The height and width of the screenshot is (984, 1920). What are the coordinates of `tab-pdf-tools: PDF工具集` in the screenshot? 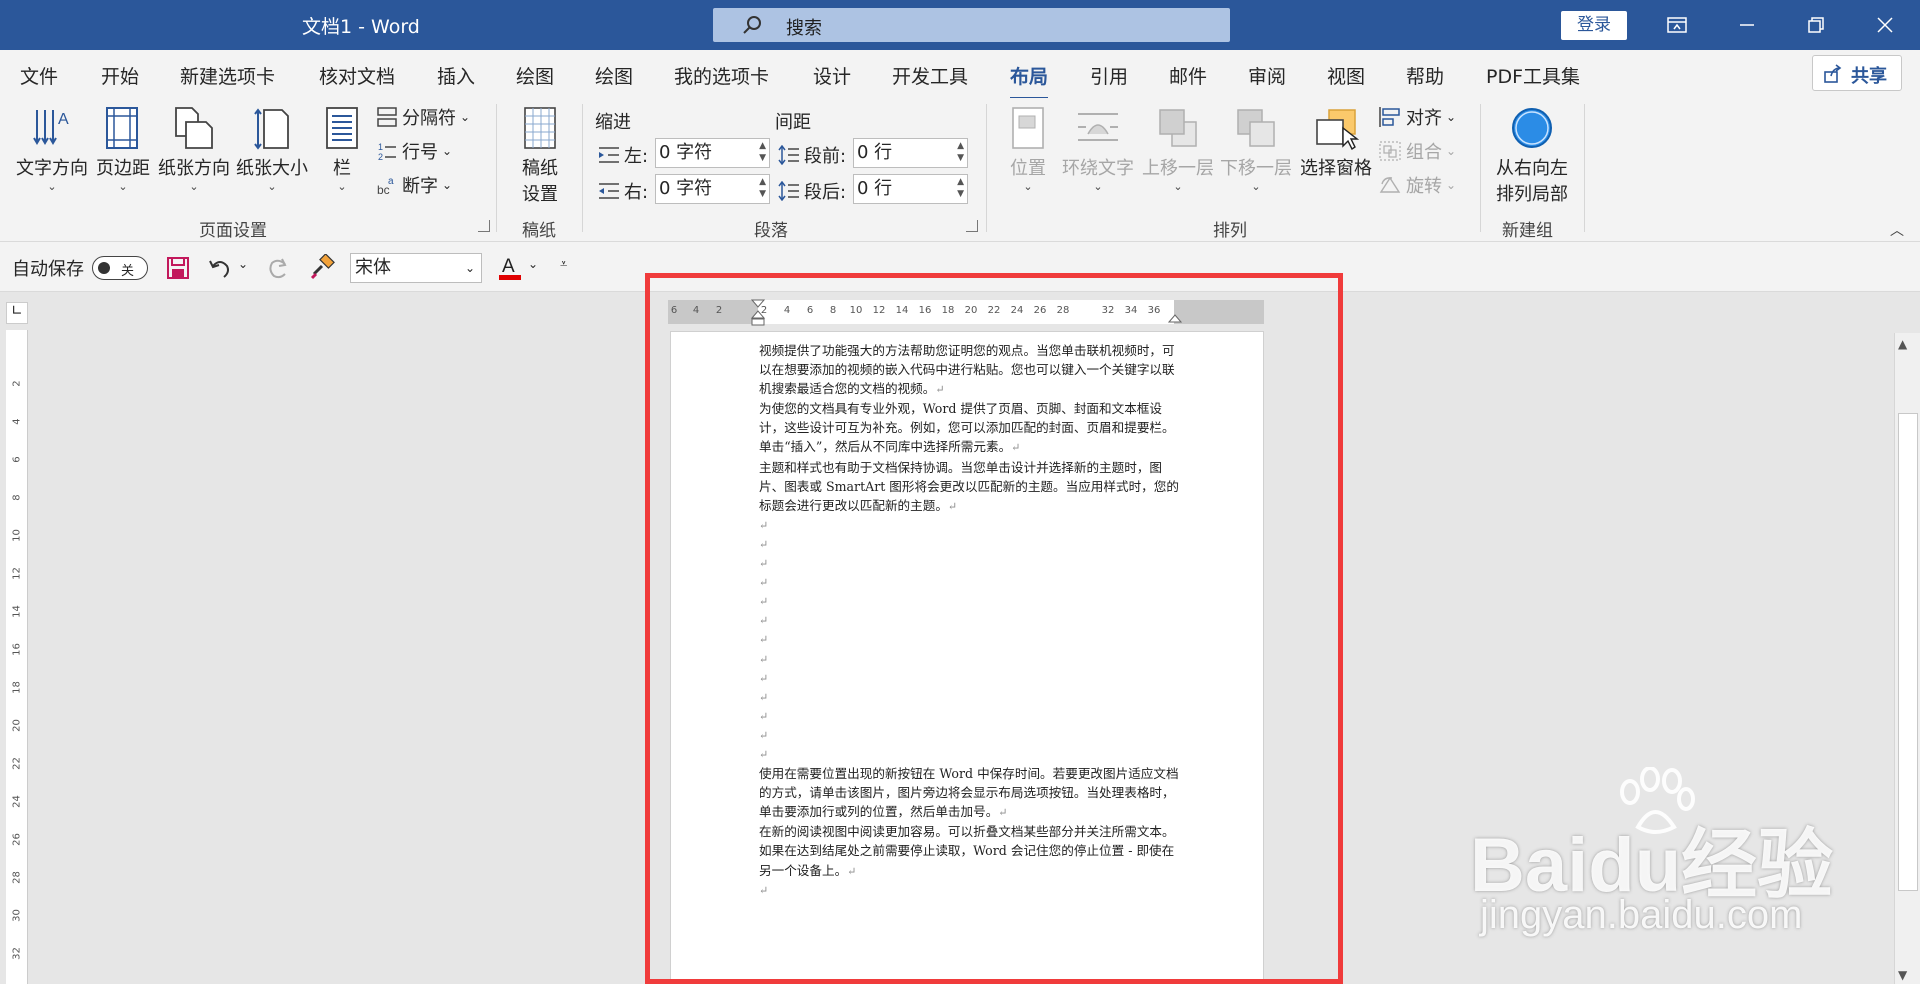 It's located at (1533, 75).